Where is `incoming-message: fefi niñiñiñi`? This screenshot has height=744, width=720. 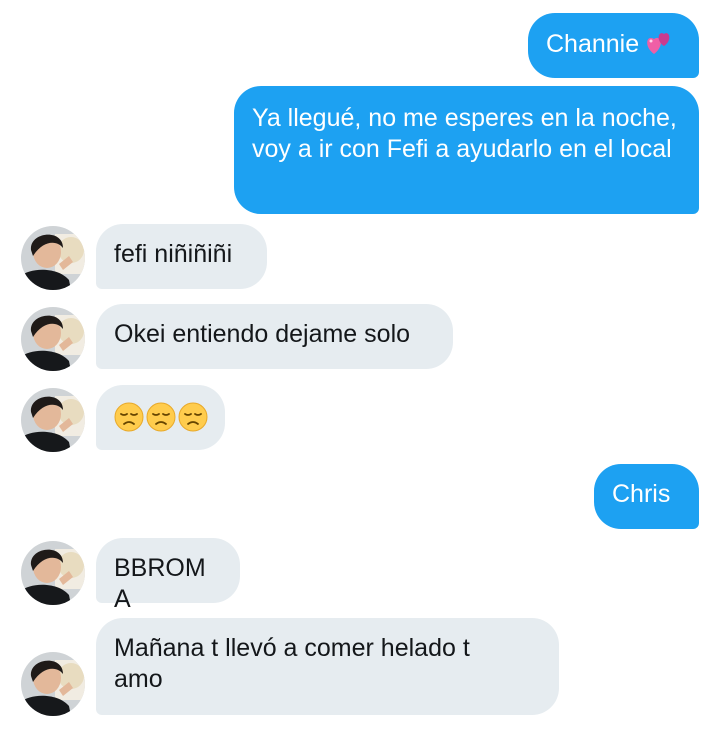 incoming-message: fefi niñiñiñi is located at coordinates (181, 256).